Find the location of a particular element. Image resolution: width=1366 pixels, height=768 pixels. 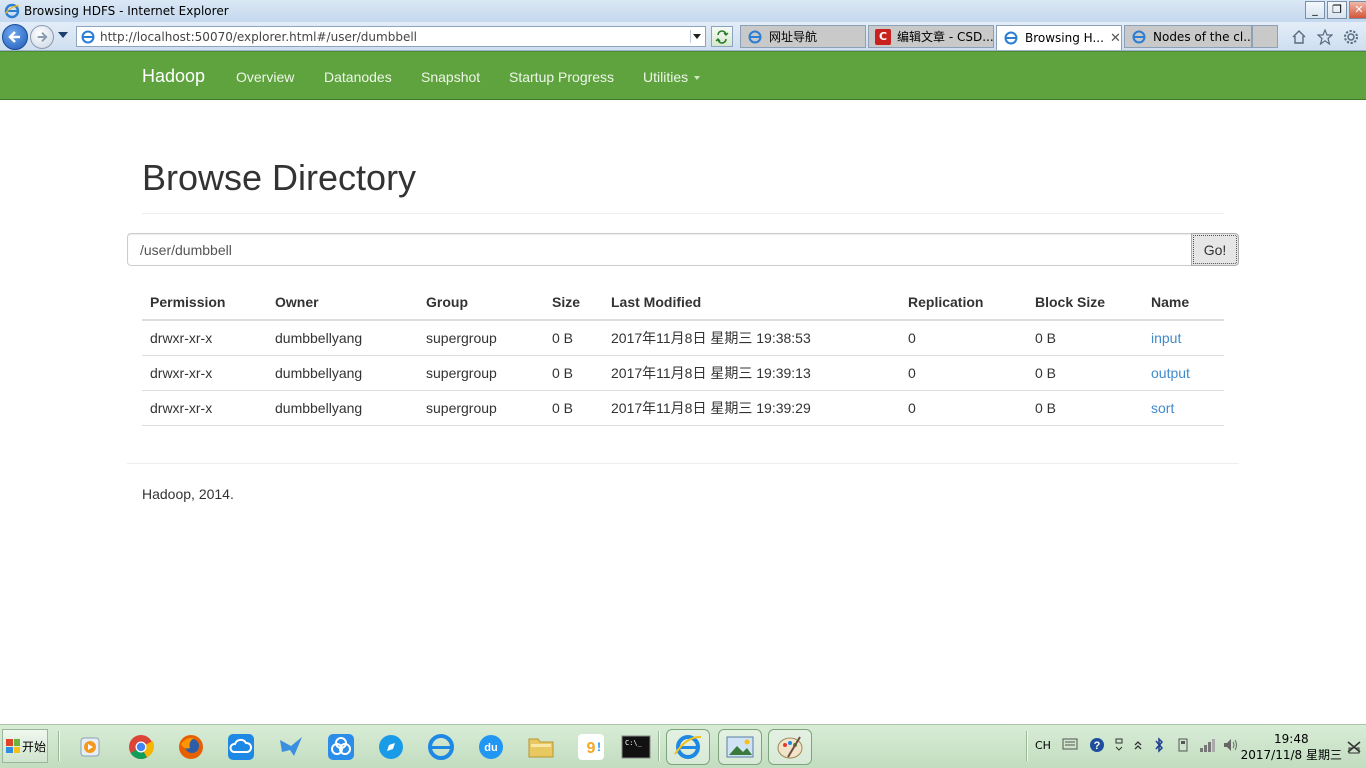

restore-button: ❐ is located at coordinates (1337, 10).